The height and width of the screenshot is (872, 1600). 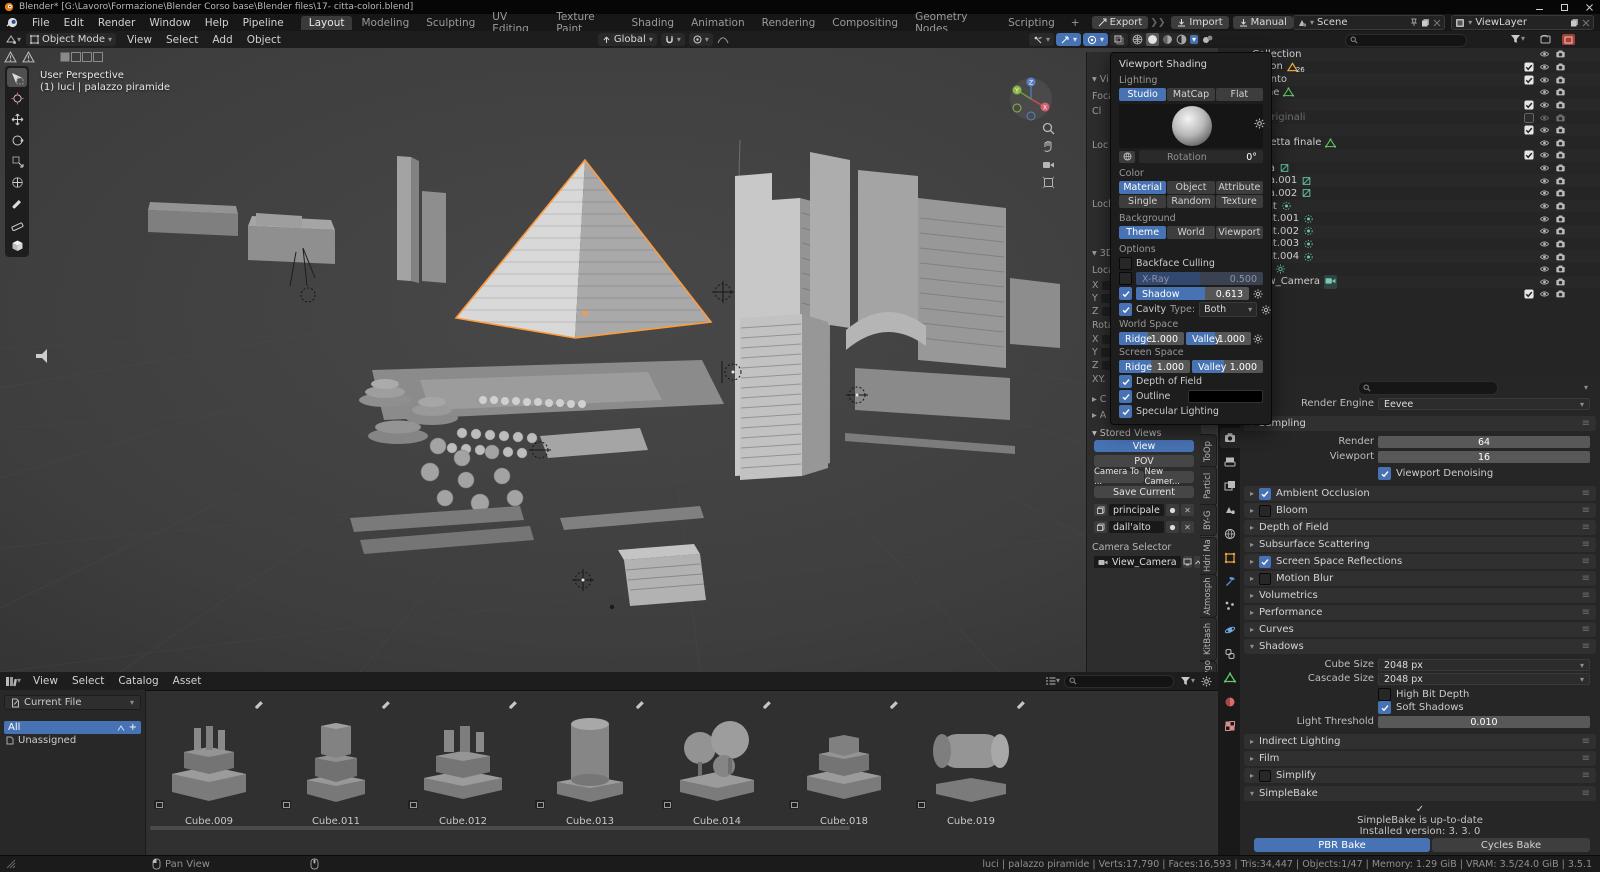 I want to click on asset-menu-catalog: Catalog, so click(x=138, y=681).